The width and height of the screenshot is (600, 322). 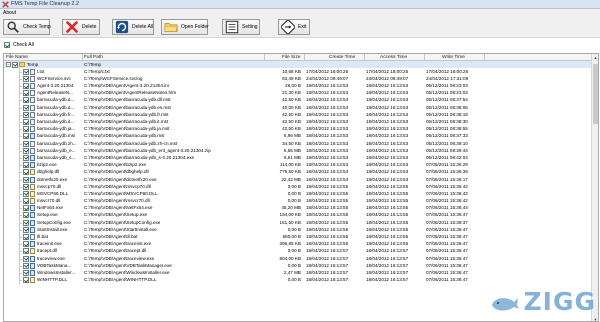 What do you see at coordinates (294, 27) in the screenshot?
I see `exit-button: Exit` at bounding box center [294, 27].